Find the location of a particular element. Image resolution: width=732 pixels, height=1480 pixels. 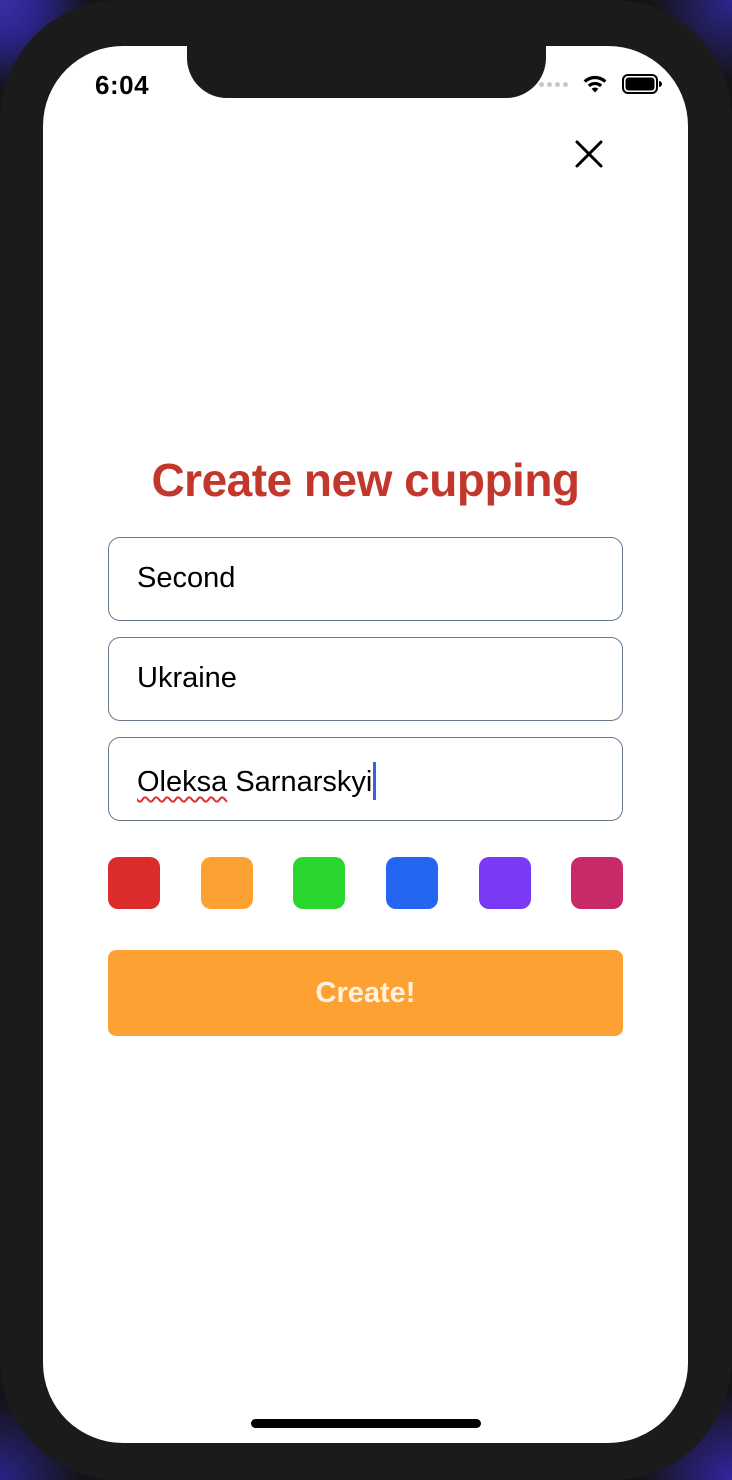

status-icons is located at coordinates (600, 84).